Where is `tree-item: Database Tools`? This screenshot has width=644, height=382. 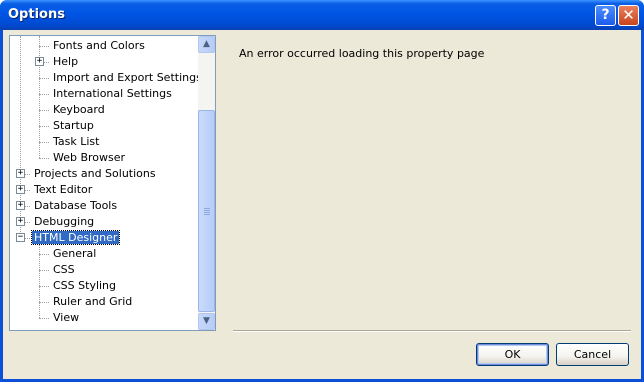 tree-item: Database Tools is located at coordinates (75, 206).